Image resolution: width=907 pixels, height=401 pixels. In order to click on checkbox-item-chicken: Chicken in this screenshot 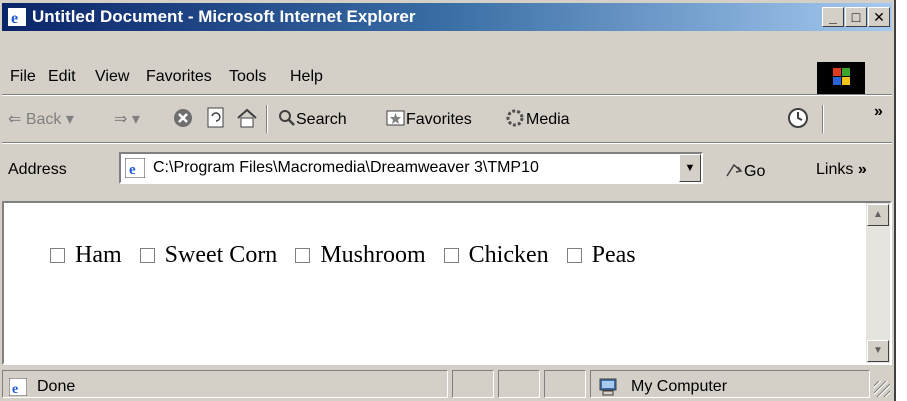, I will do `click(496, 255)`.